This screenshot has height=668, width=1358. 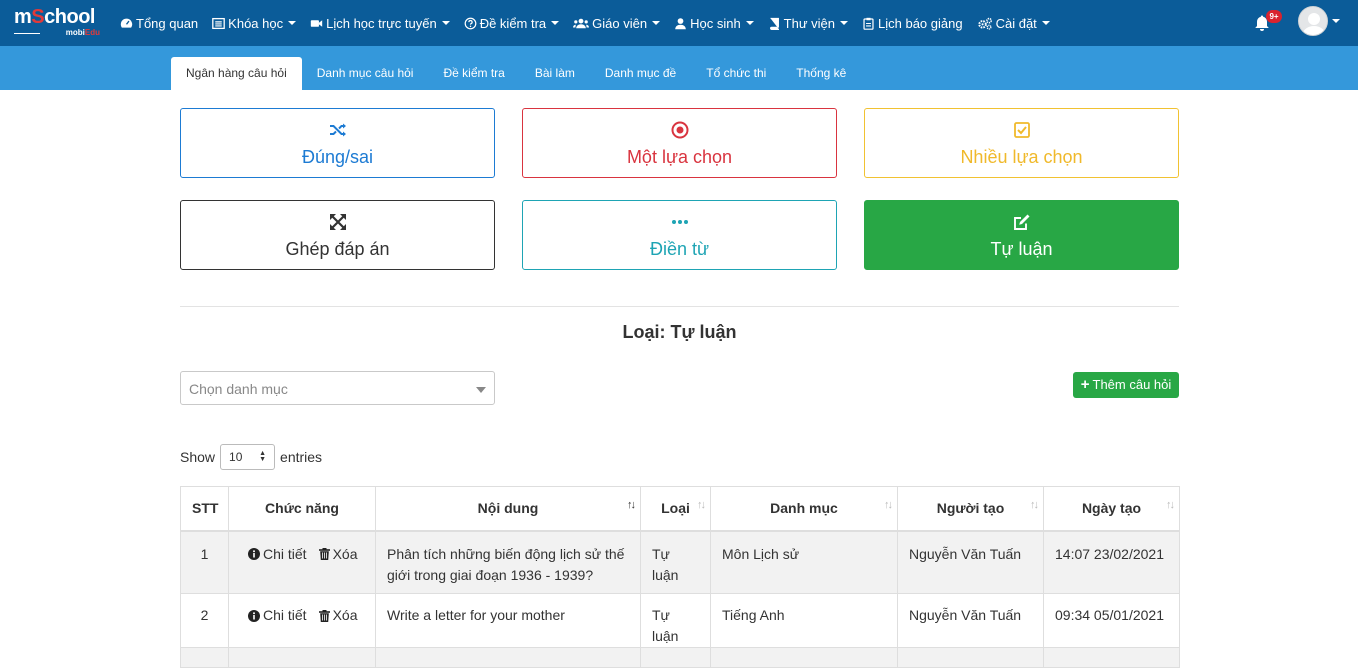 What do you see at coordinates (1111, 657) in the screenshot?
I see `cell-created` at bounding box center [1111, 657].